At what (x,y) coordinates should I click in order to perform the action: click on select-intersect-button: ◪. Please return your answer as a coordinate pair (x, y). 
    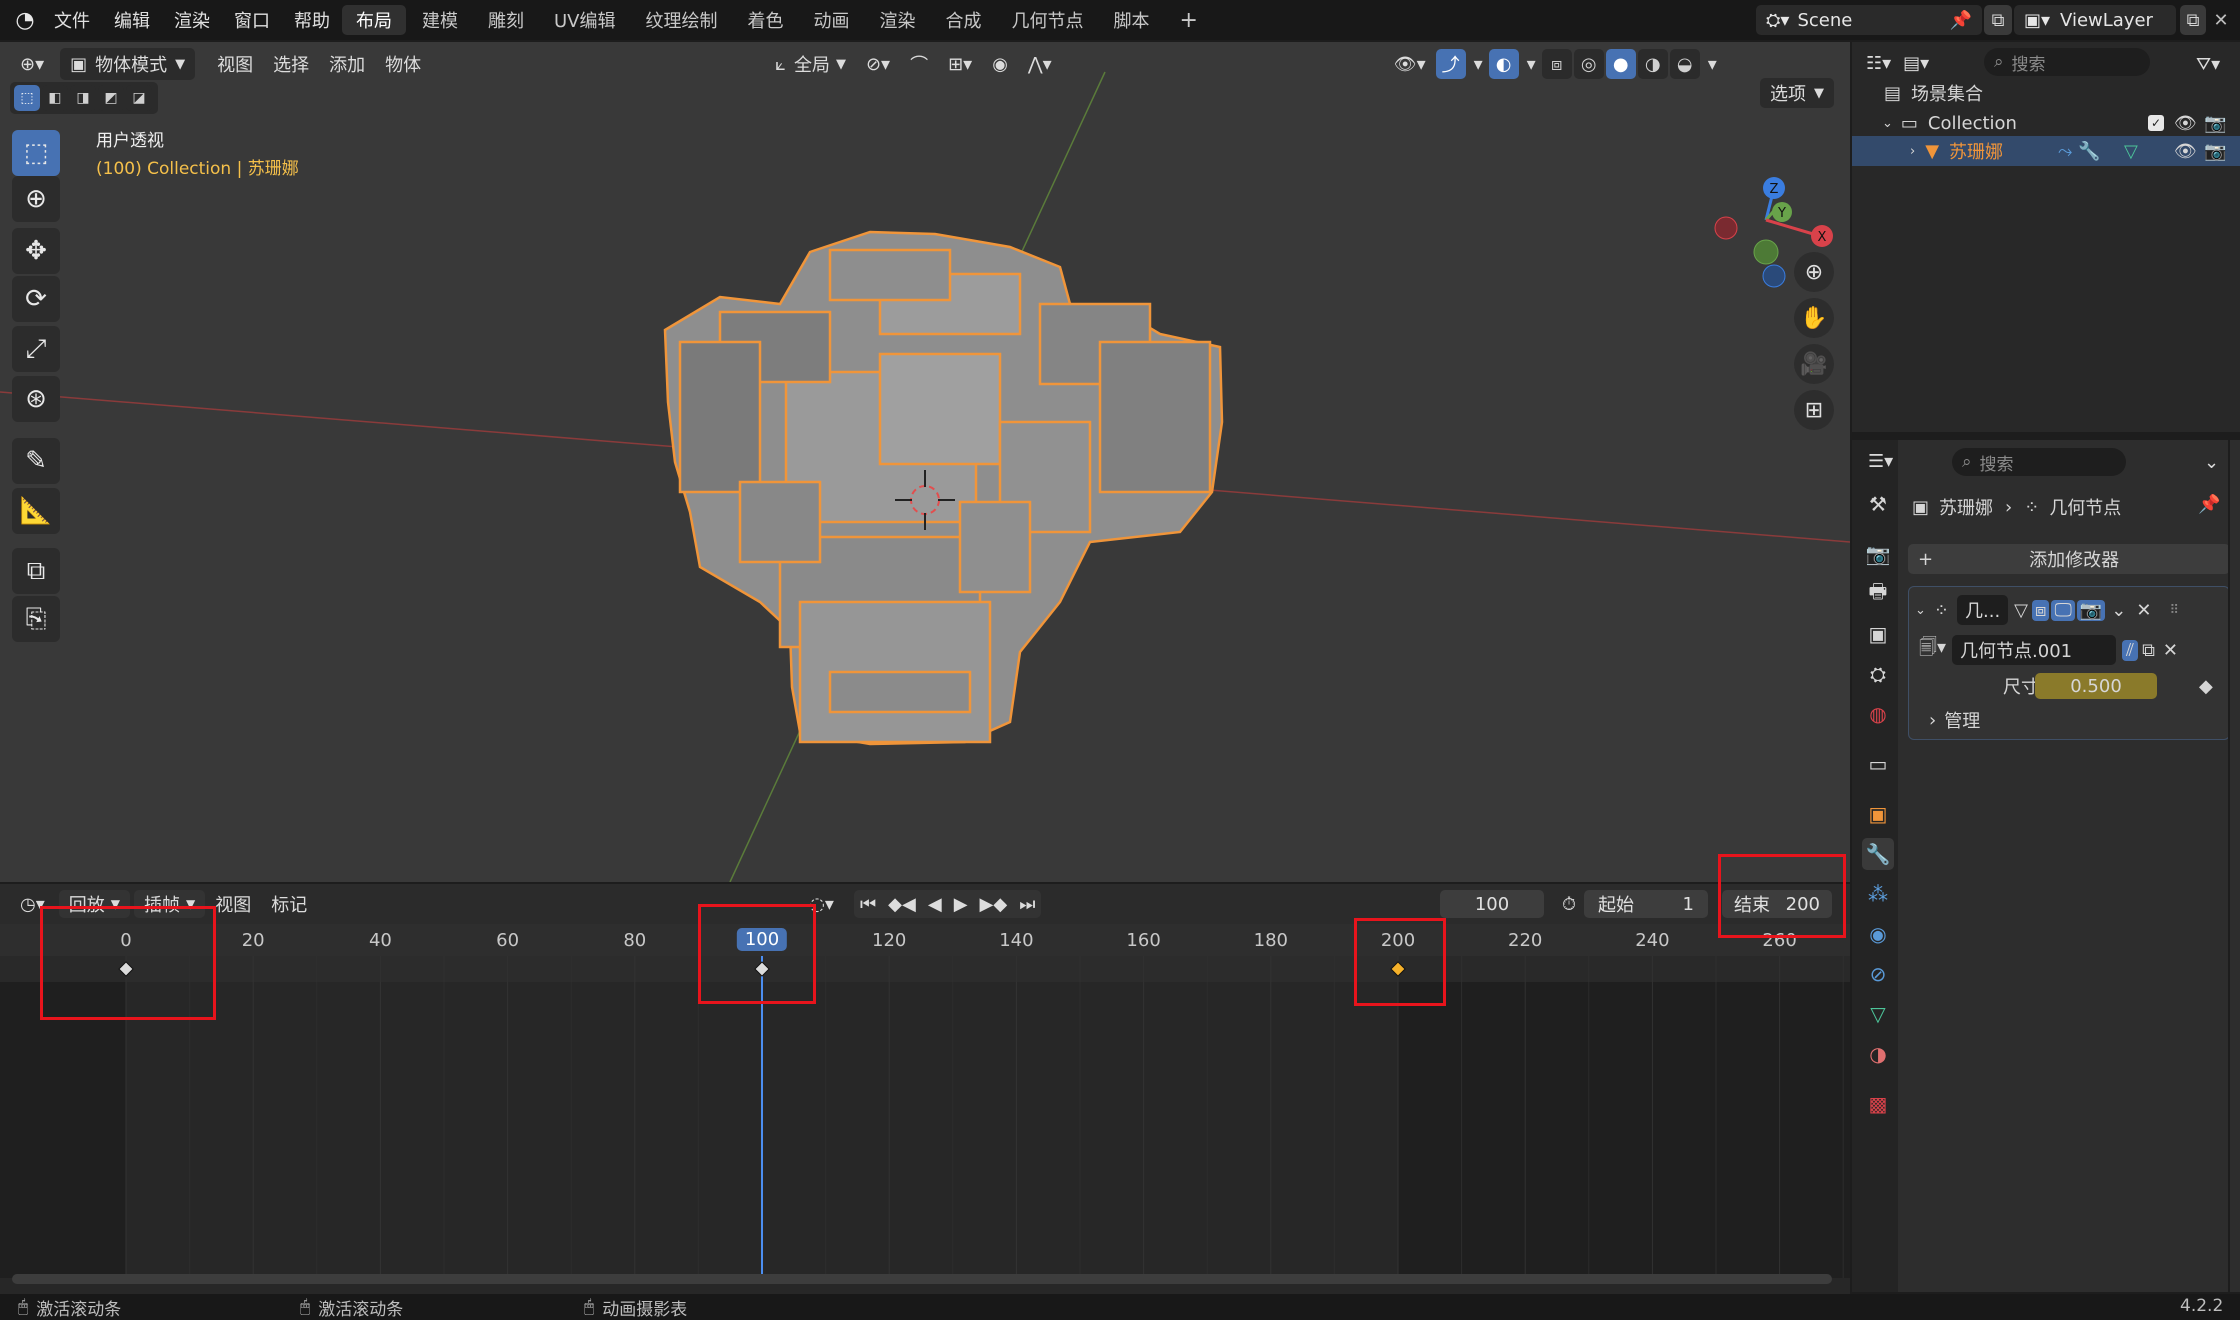
    Looking at the image, I should click on (139, 98).